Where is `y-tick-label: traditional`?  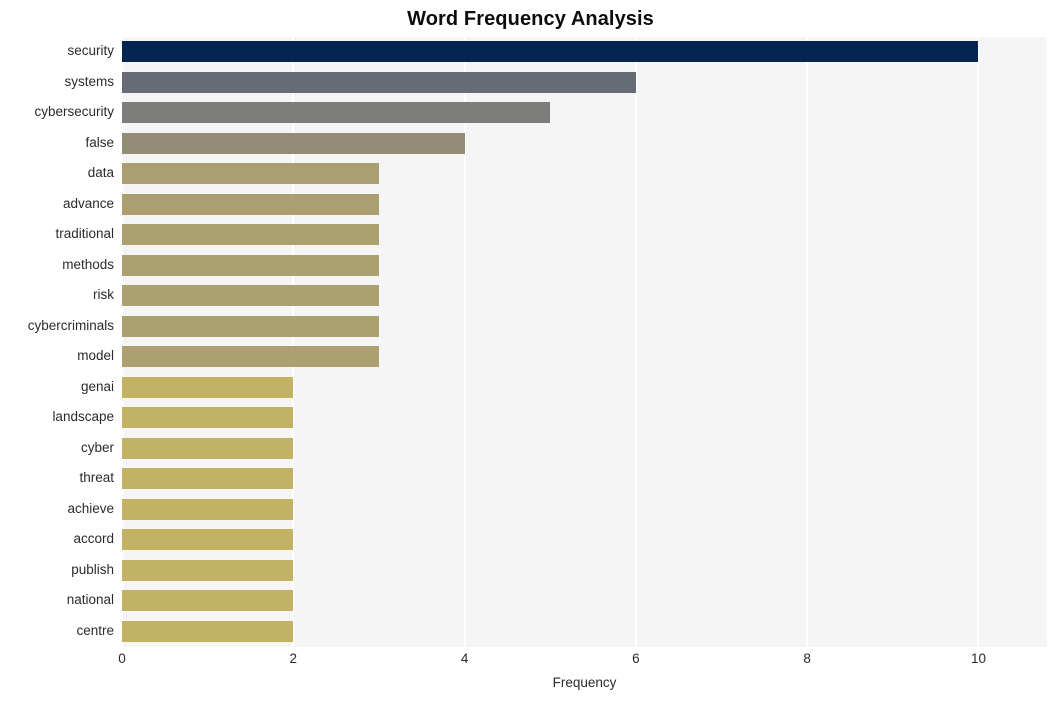 y-tick-label: traditional is located at coordinates (84, 233).